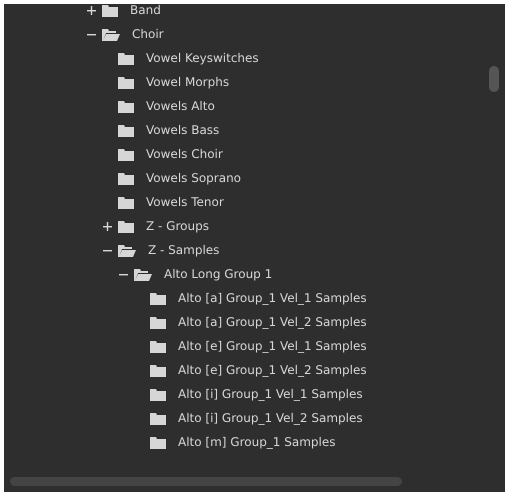 The image size is (507, 496). I want to click on folder-label: Alto Long Group 1, so click(218, 274).